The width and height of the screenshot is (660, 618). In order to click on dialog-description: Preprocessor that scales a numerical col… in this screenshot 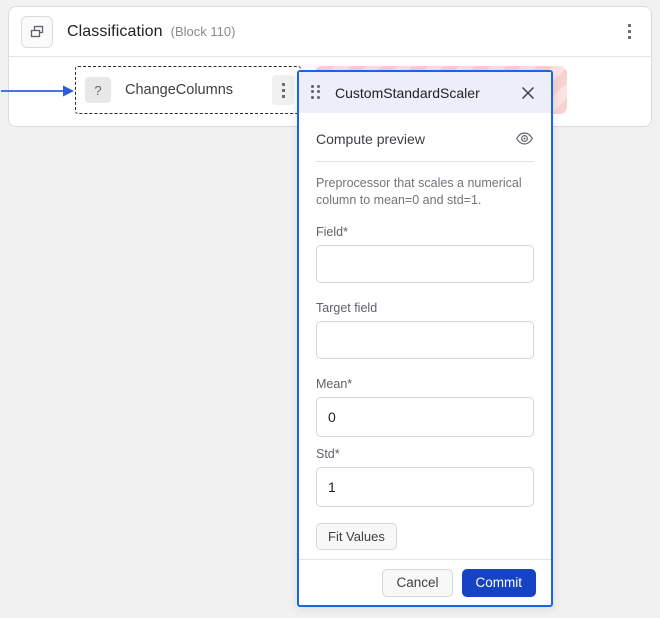, I will do `click(419, 191)`.